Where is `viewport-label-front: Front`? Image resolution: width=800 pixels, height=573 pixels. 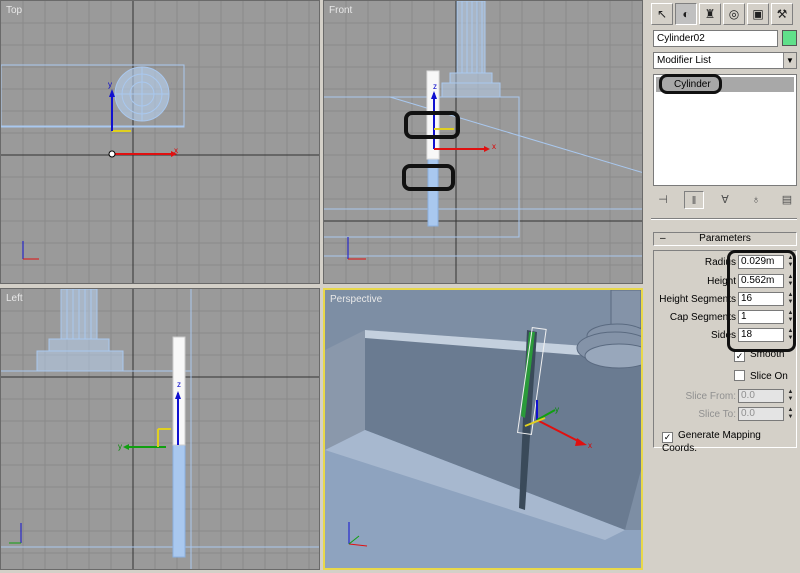 viewport-label-front: Front is located at coordinates (340, 10).